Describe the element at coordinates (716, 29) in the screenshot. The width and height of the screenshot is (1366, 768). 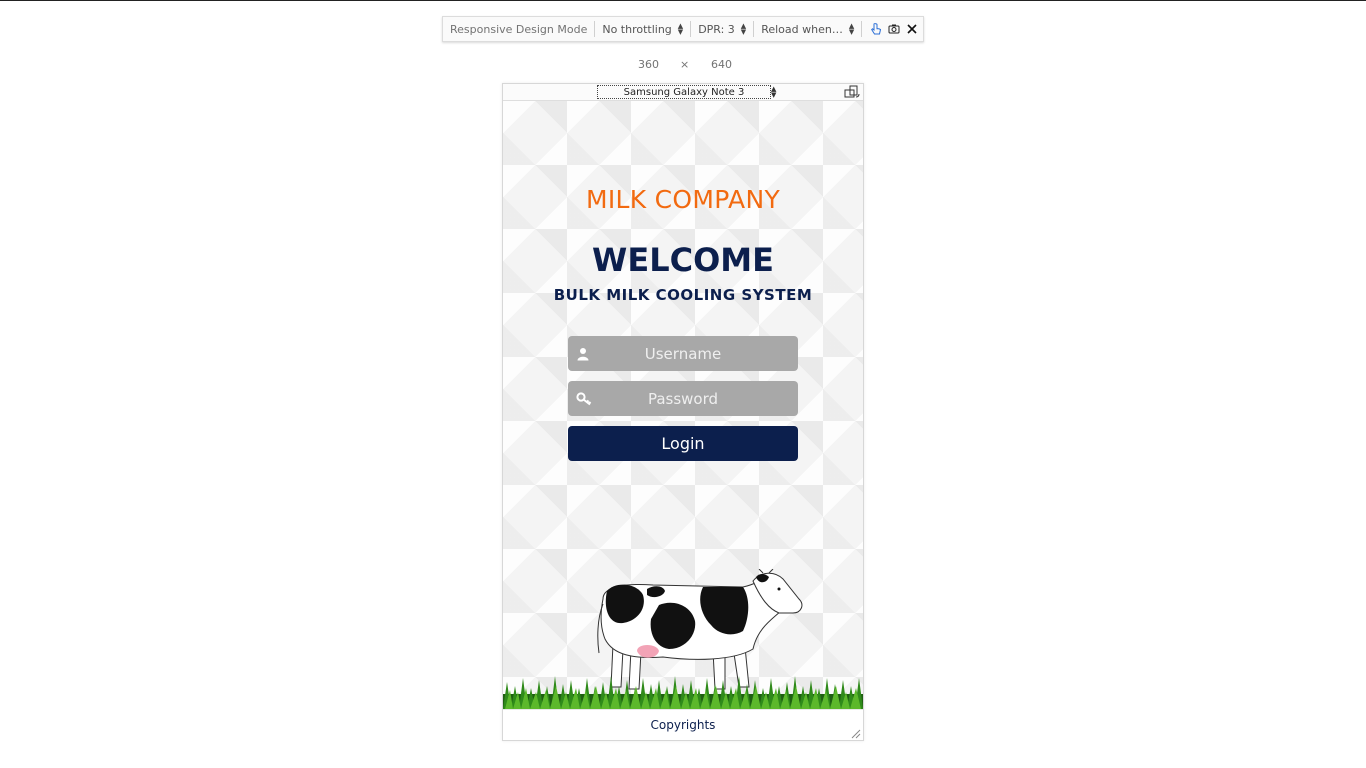
I see `dpr-value: DPR: 3` at that location.